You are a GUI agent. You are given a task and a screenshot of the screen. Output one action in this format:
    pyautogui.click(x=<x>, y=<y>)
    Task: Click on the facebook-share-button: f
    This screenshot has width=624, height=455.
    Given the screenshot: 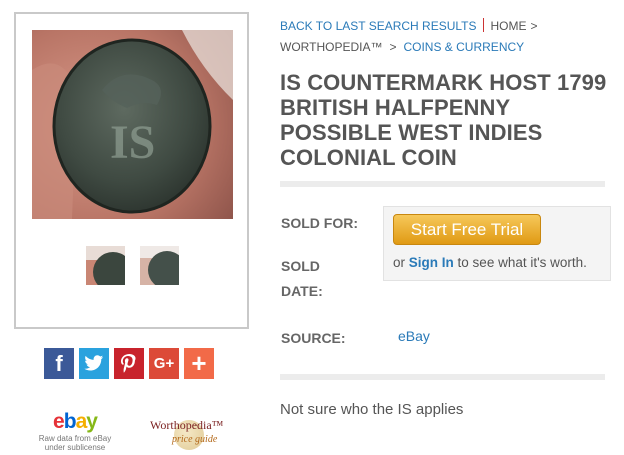 What is the action you would take?
    pyautogui.click(x=59, y=363)
    